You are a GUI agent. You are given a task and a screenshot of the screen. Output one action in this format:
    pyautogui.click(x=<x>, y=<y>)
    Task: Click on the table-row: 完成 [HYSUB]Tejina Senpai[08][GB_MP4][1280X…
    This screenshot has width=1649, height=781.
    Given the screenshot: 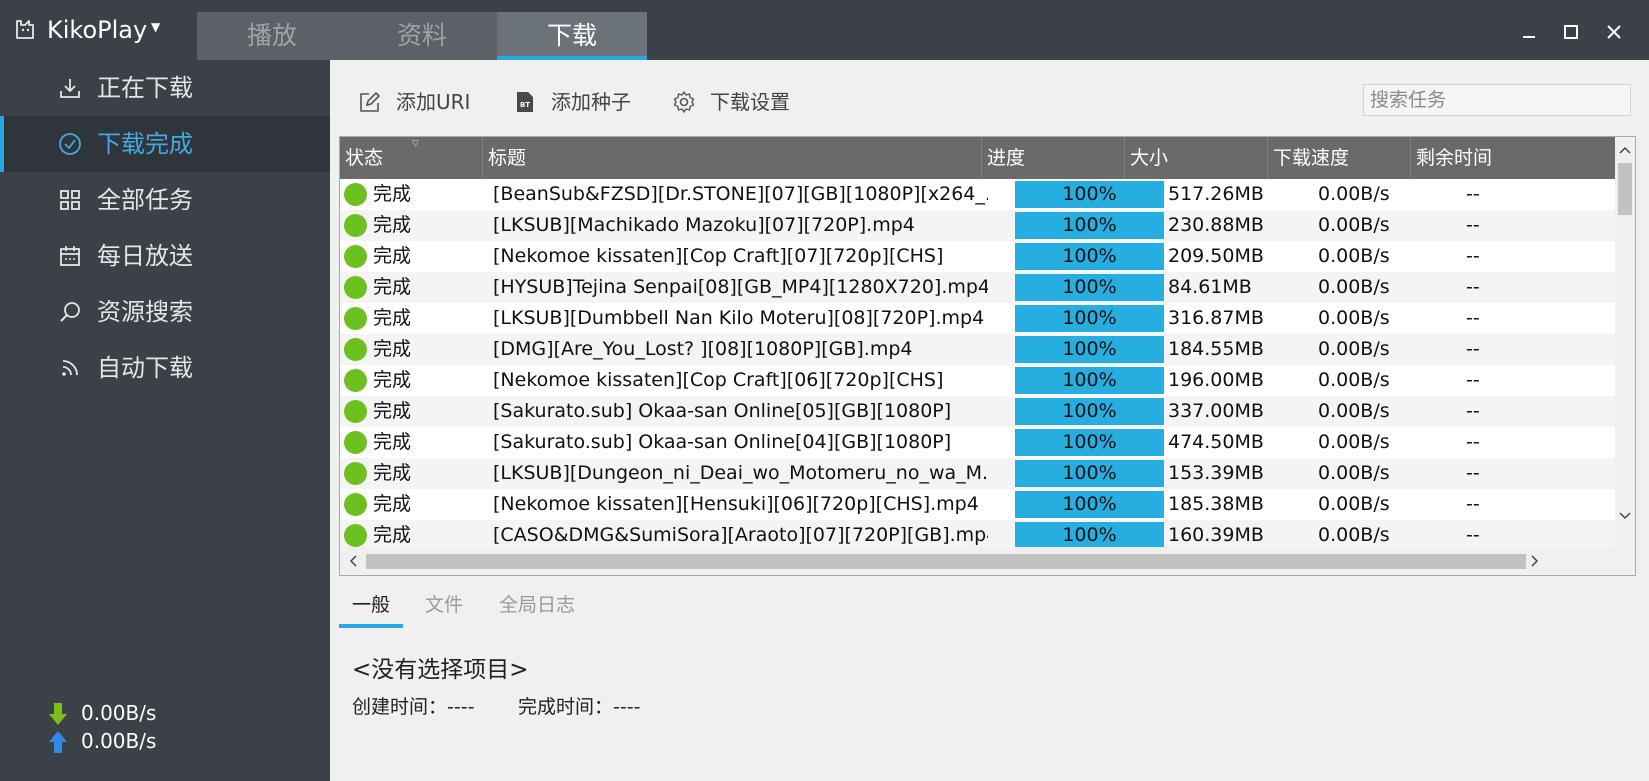 What is the action you would take?
    pyautogui.click(x=977, y=287)
    